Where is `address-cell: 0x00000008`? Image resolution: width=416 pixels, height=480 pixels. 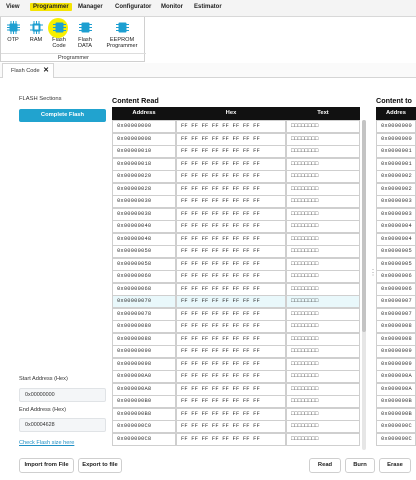
address-cell: 0x00000008 is located at coordinates (144, 139).